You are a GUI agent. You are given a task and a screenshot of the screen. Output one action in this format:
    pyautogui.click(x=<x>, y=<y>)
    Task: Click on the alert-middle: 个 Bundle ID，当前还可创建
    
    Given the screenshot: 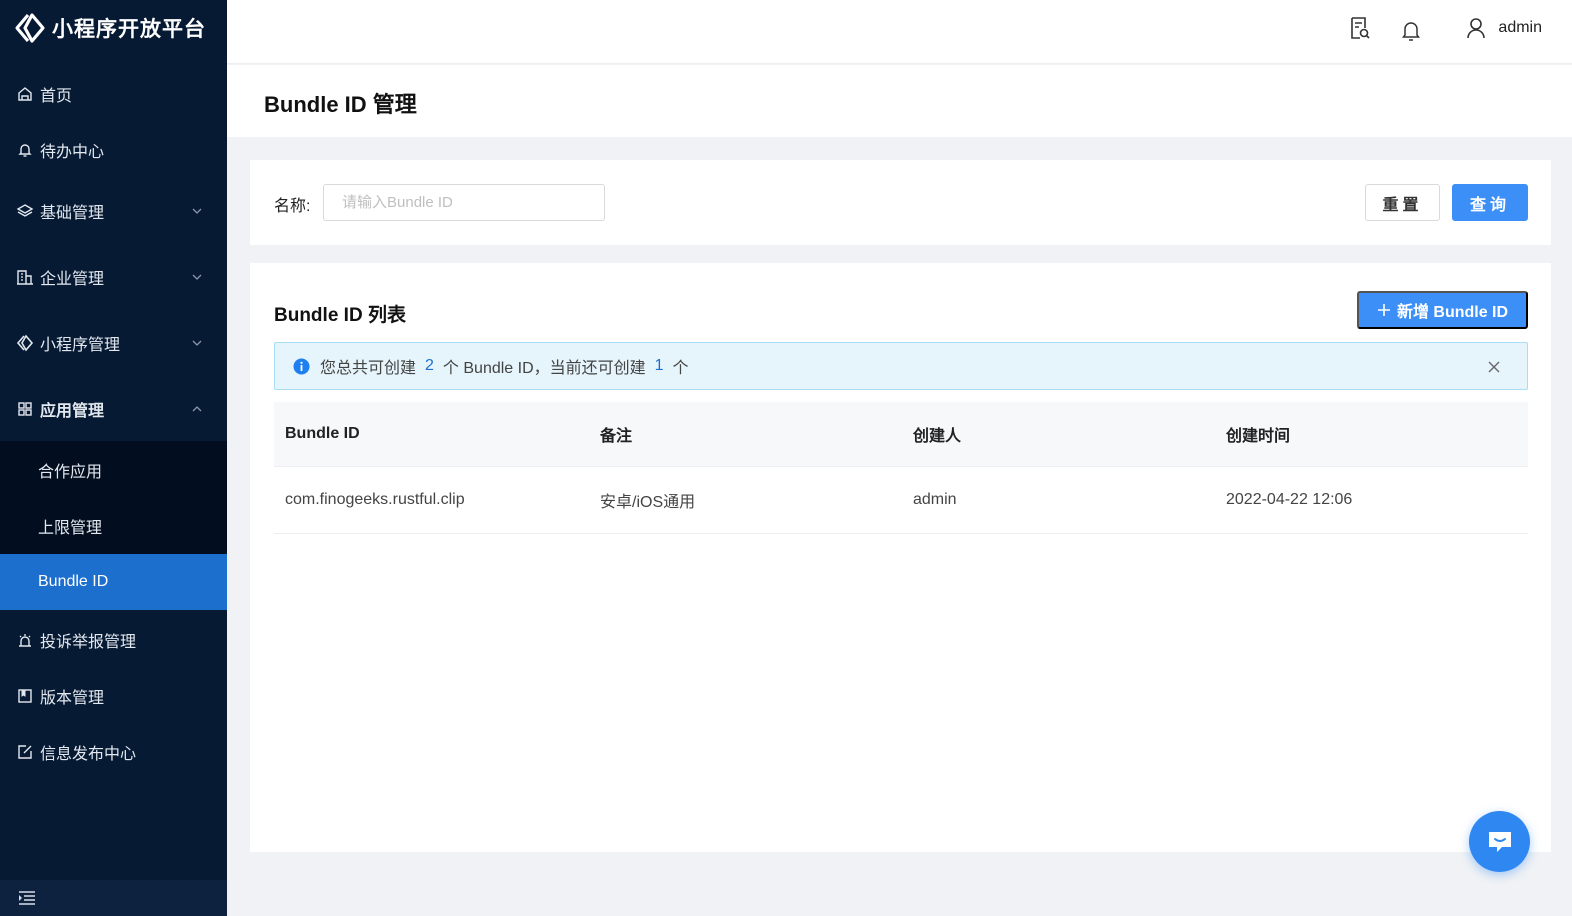 What is the action you would take?
    pyautogui.click(x=544, y=368)
    